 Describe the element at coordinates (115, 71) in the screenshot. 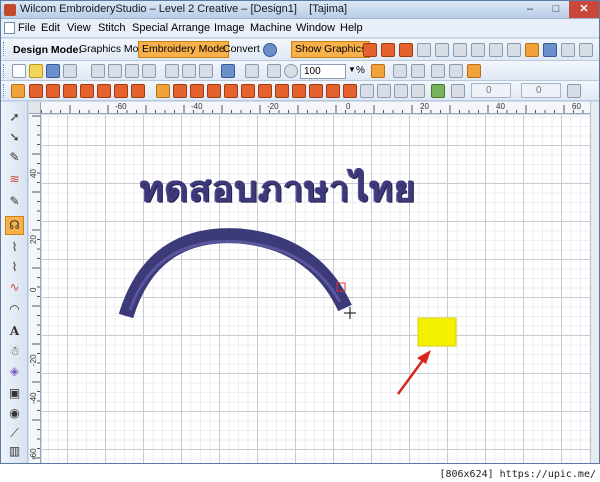

I see `print-preview-icon` at that location.